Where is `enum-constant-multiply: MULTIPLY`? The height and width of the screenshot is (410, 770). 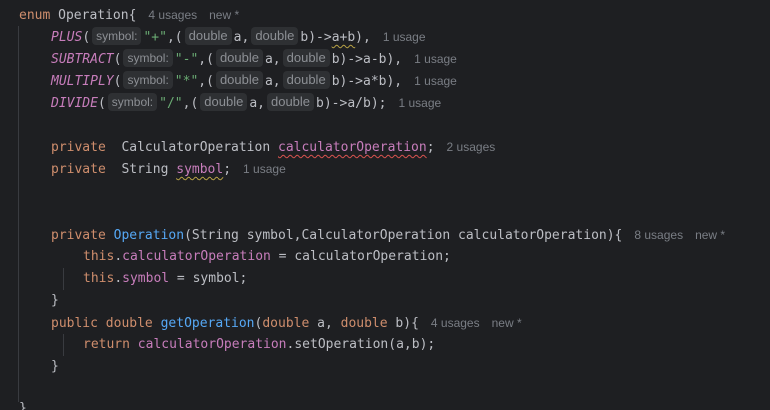
enum-constant-multiply: MULTIPLY is located at coordinates (82, 81).